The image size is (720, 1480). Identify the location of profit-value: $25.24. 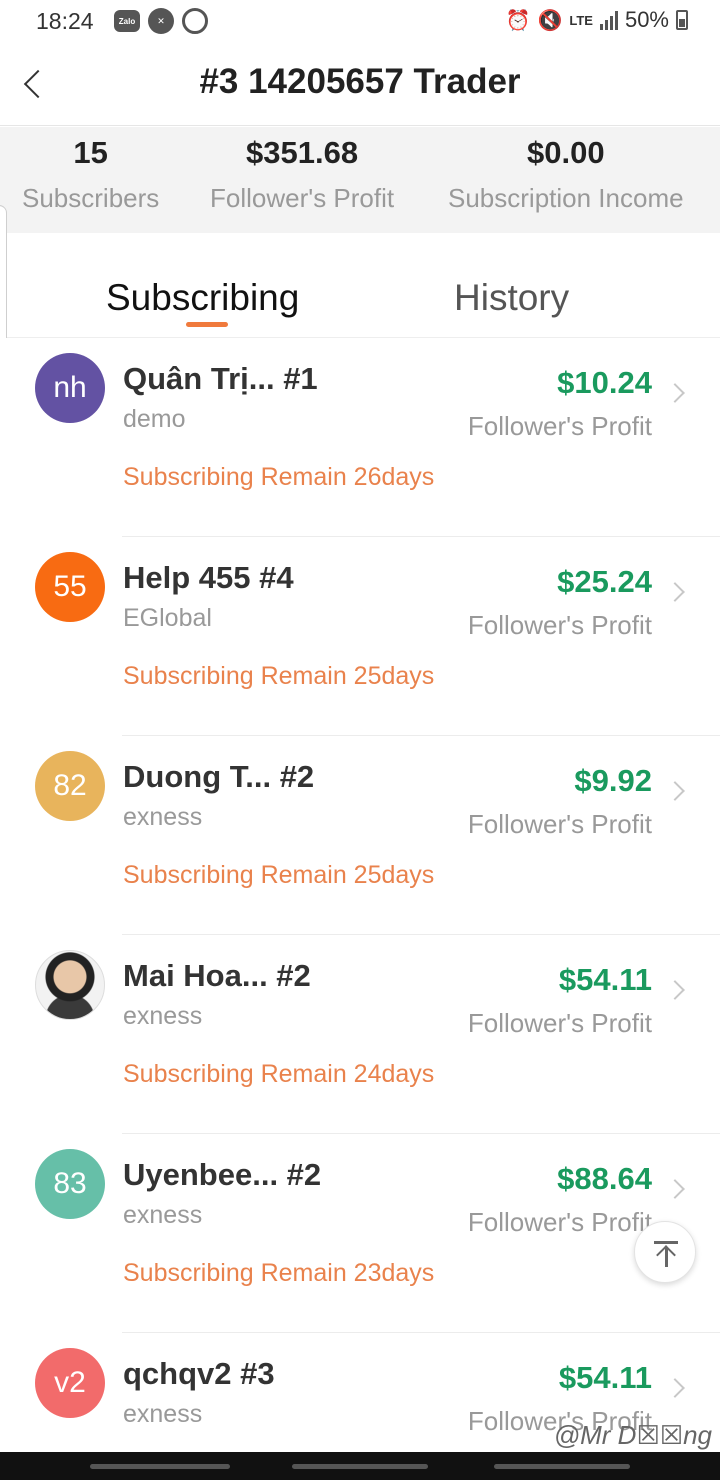
(604, 581).